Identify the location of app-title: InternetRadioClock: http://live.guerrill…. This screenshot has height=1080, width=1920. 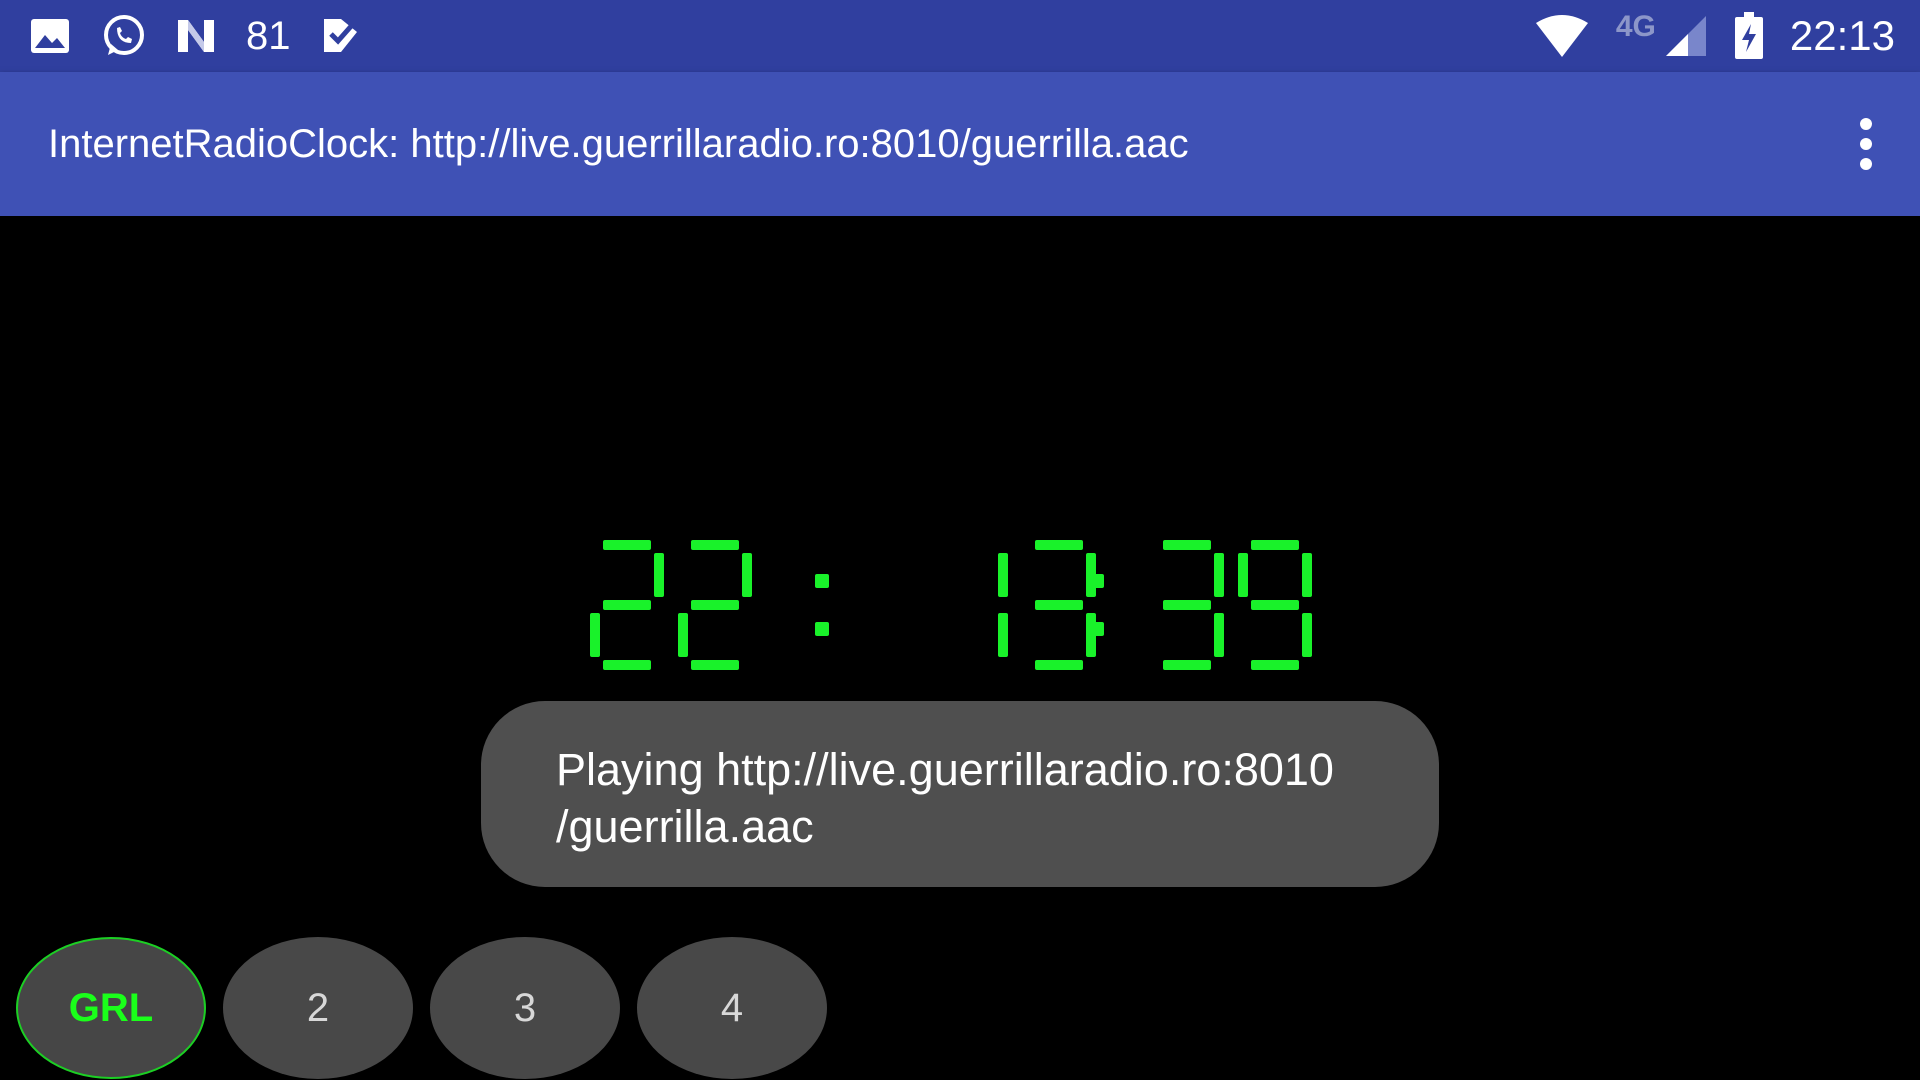
(618, 144).